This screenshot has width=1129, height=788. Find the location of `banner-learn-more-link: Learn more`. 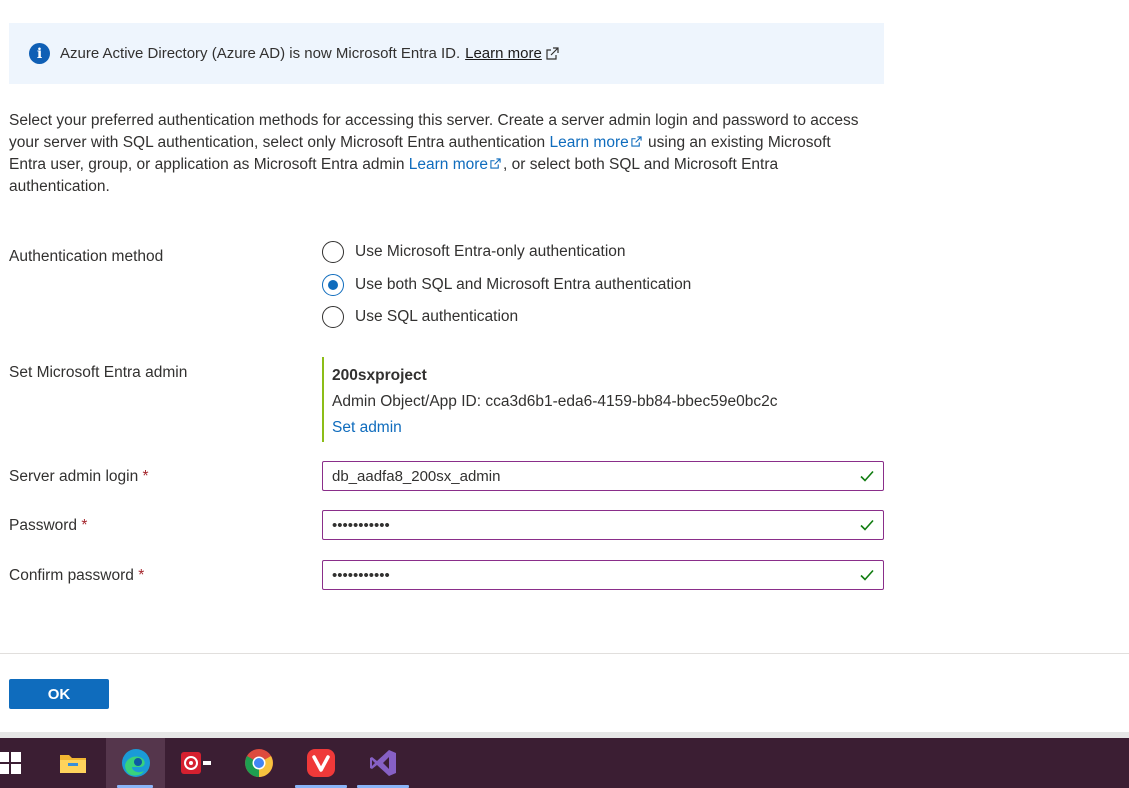

banner-learn-more-link: Learn more is located at coordinates (503, 53).